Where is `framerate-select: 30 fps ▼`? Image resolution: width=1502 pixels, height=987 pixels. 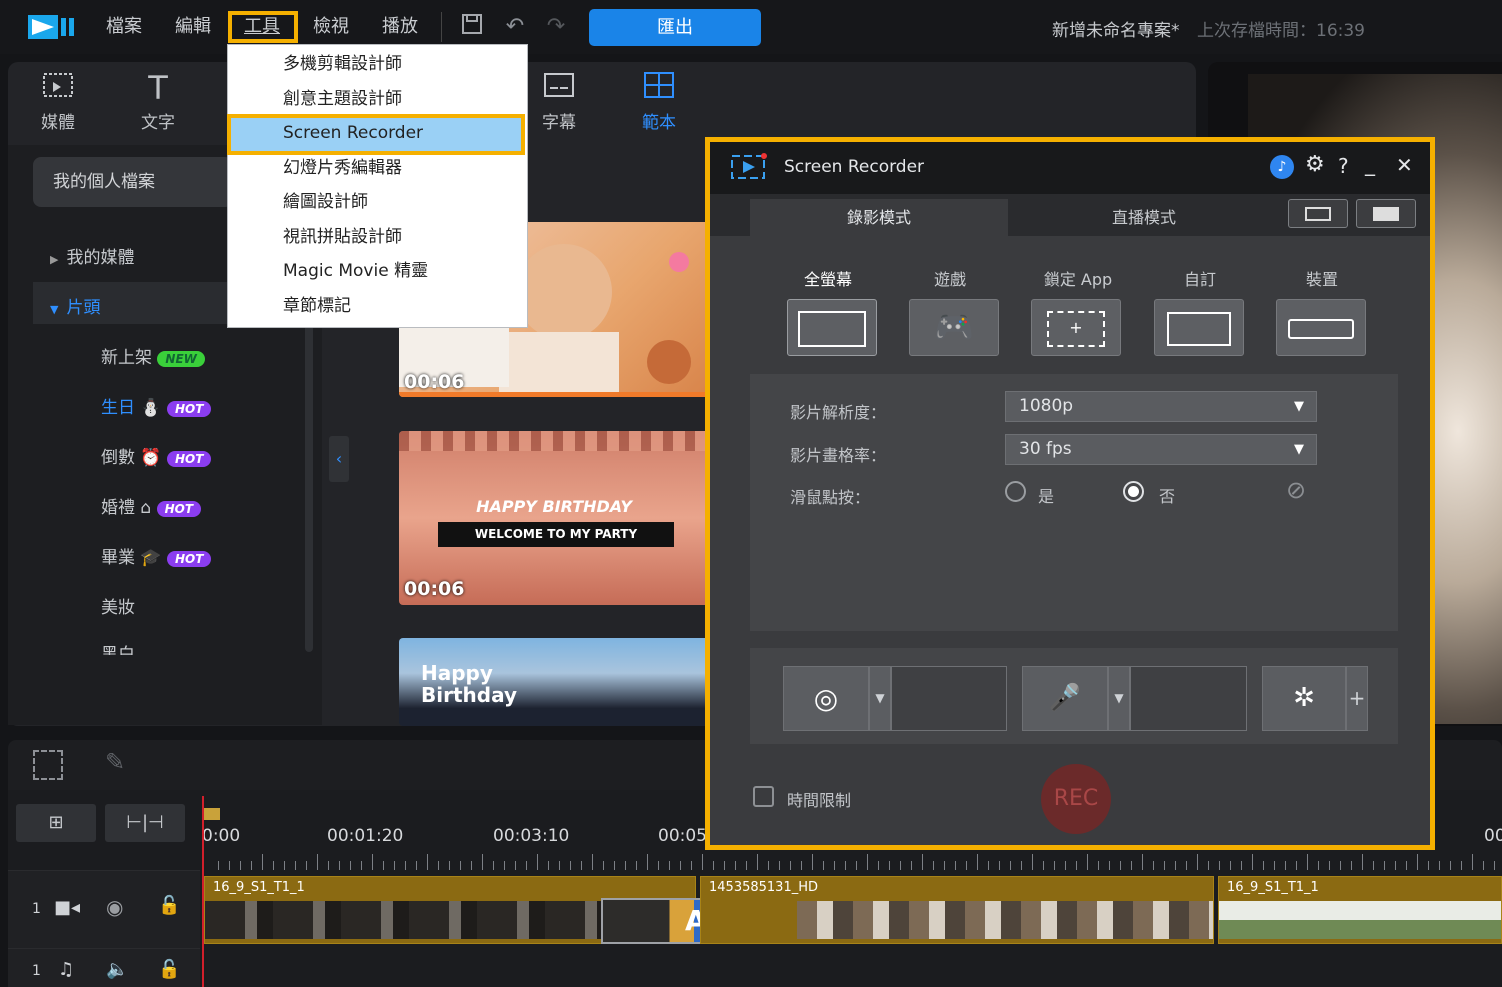 framerate-select: 30 fps ▼ is located at coordinates (1161, 449).